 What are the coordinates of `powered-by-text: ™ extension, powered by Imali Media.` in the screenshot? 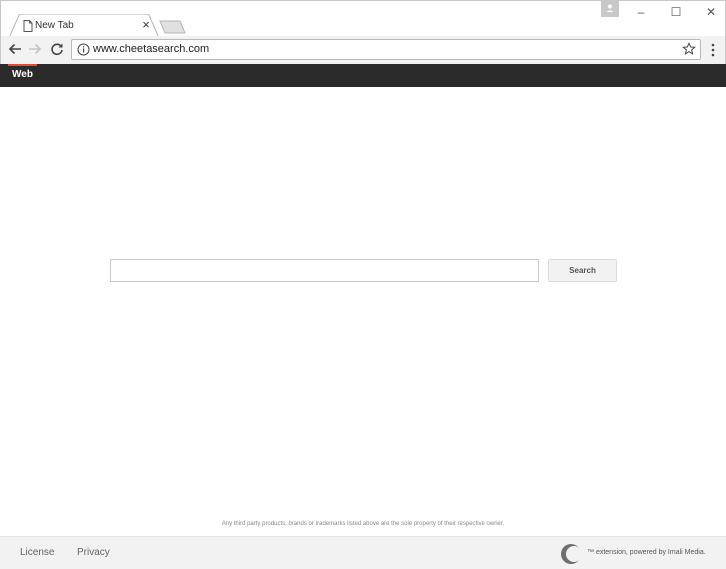 It's located at (646, 552).